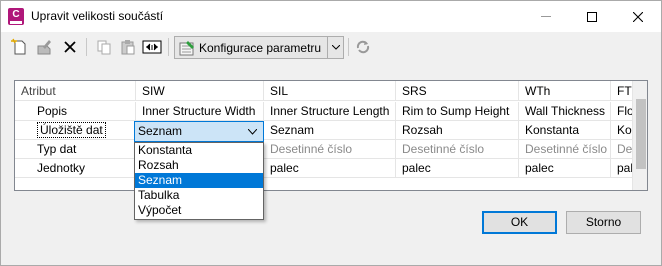 Image resolution: width=662 pixels, height=266 pixels. Describe the element at coordinates (331, 16) in the screenshot. I see `title-bar: C Upravit velikosti součástí` at that location.